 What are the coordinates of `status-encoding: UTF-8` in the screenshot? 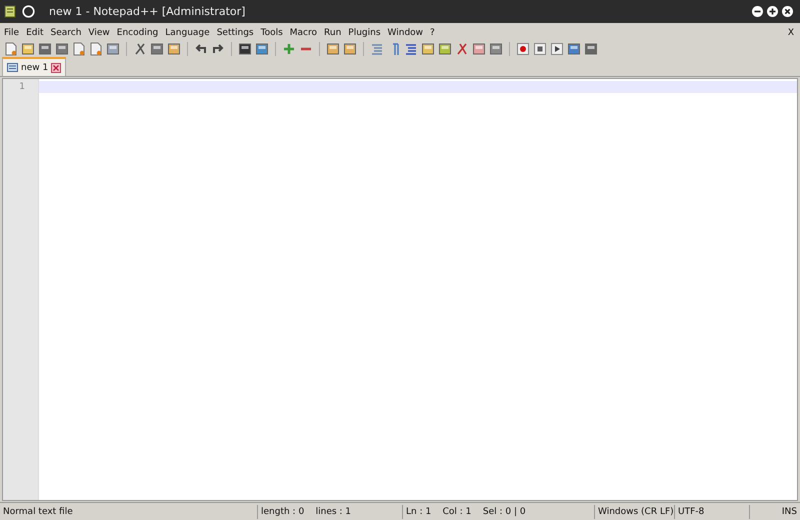 It's located at (712, 511).